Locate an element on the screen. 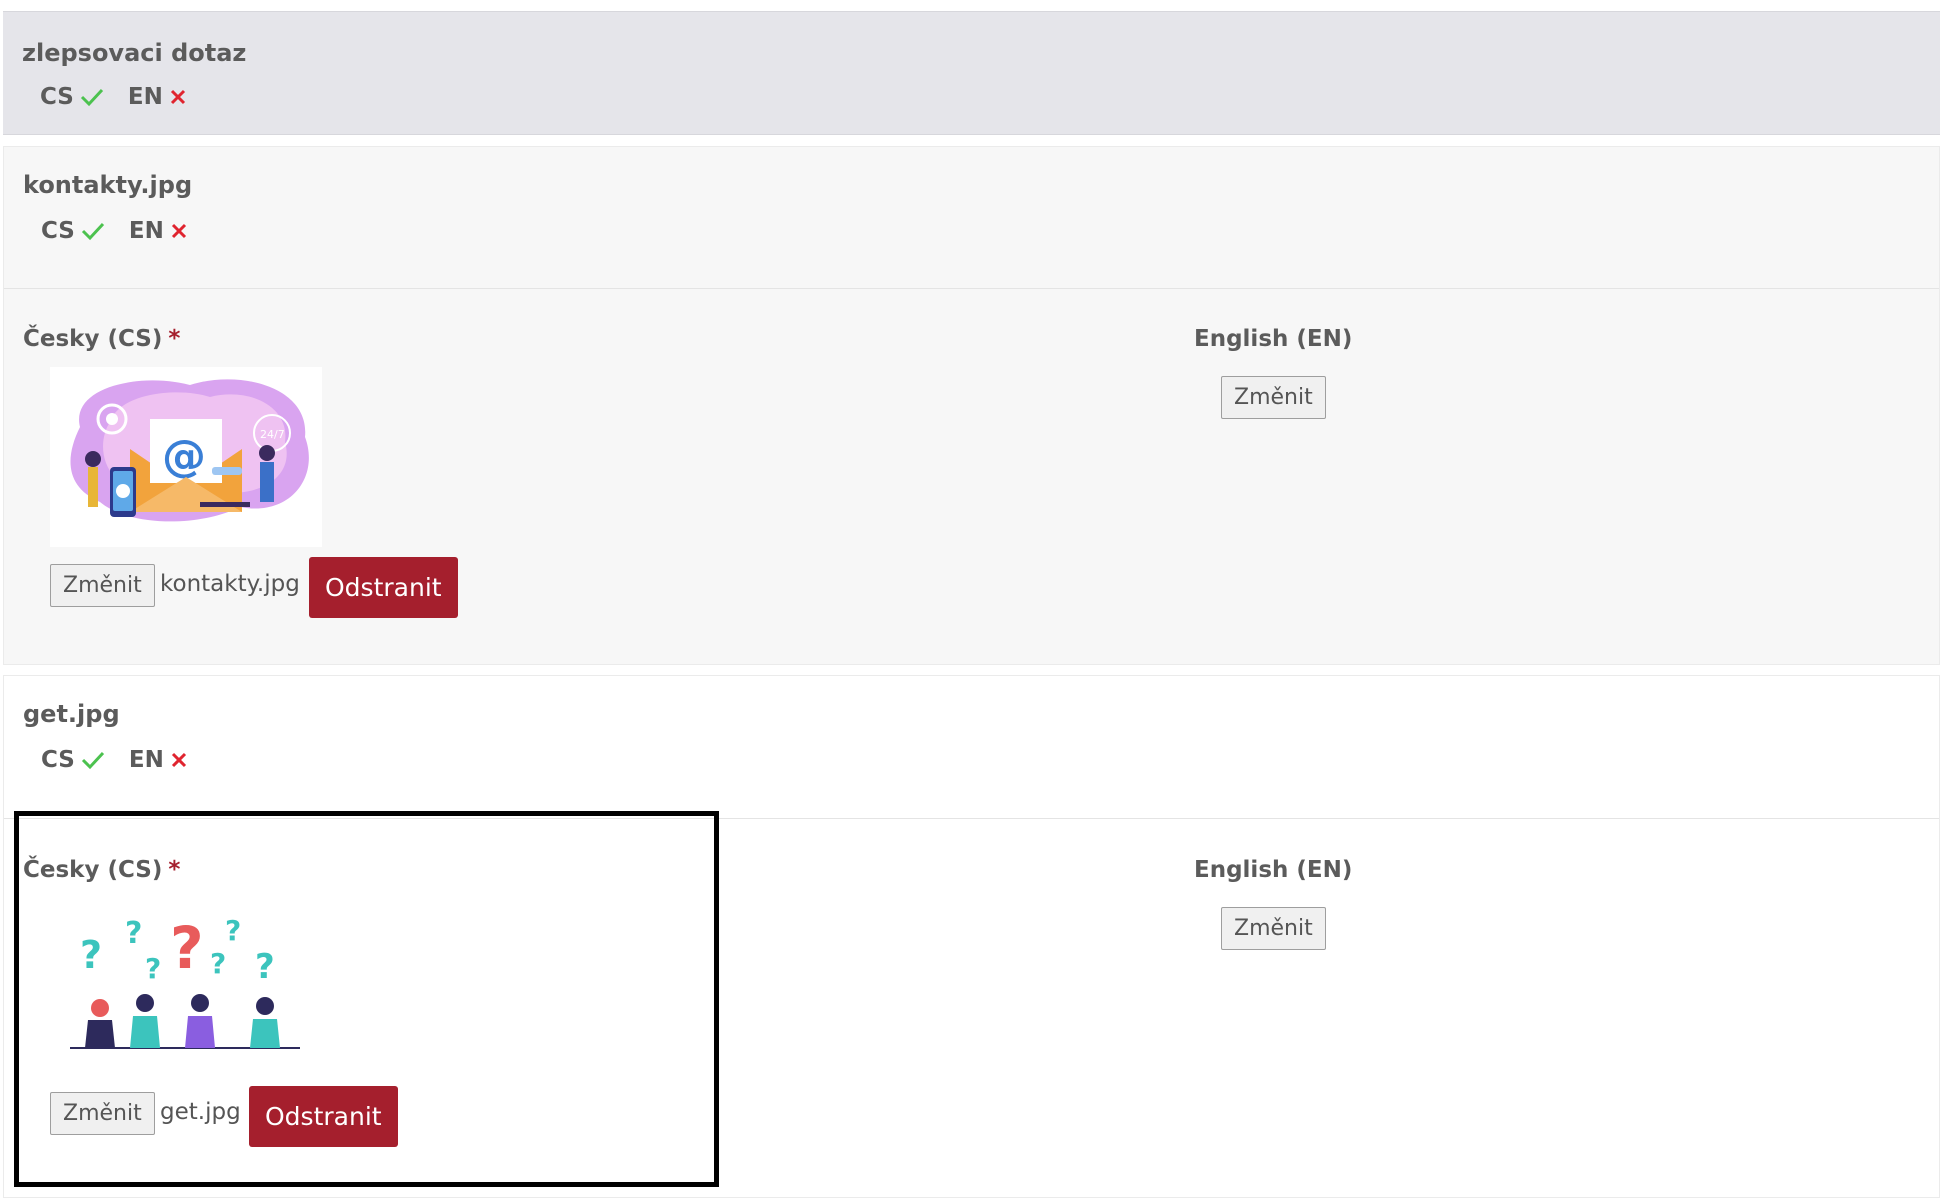  image-preview-kontakty: 24/7 @ is located at coordinates (186, 457).